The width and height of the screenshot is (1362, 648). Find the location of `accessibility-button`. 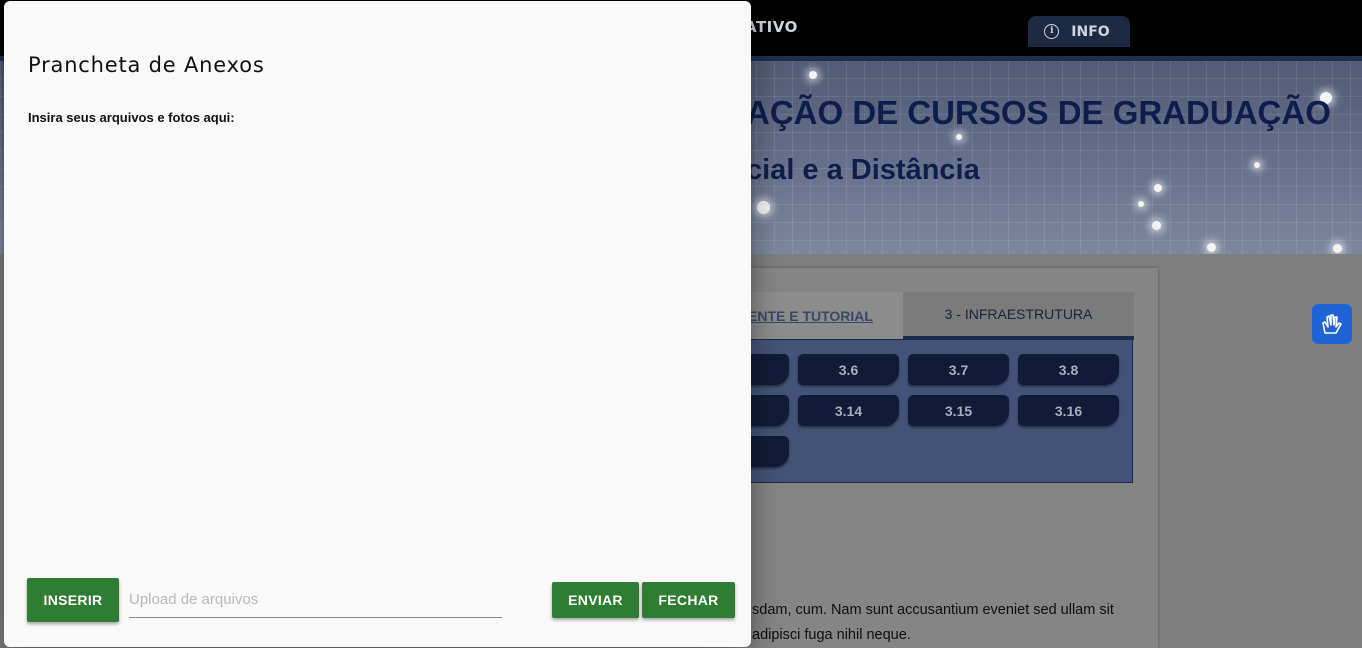

accessibility-button is located at coordinates (1332, 324).